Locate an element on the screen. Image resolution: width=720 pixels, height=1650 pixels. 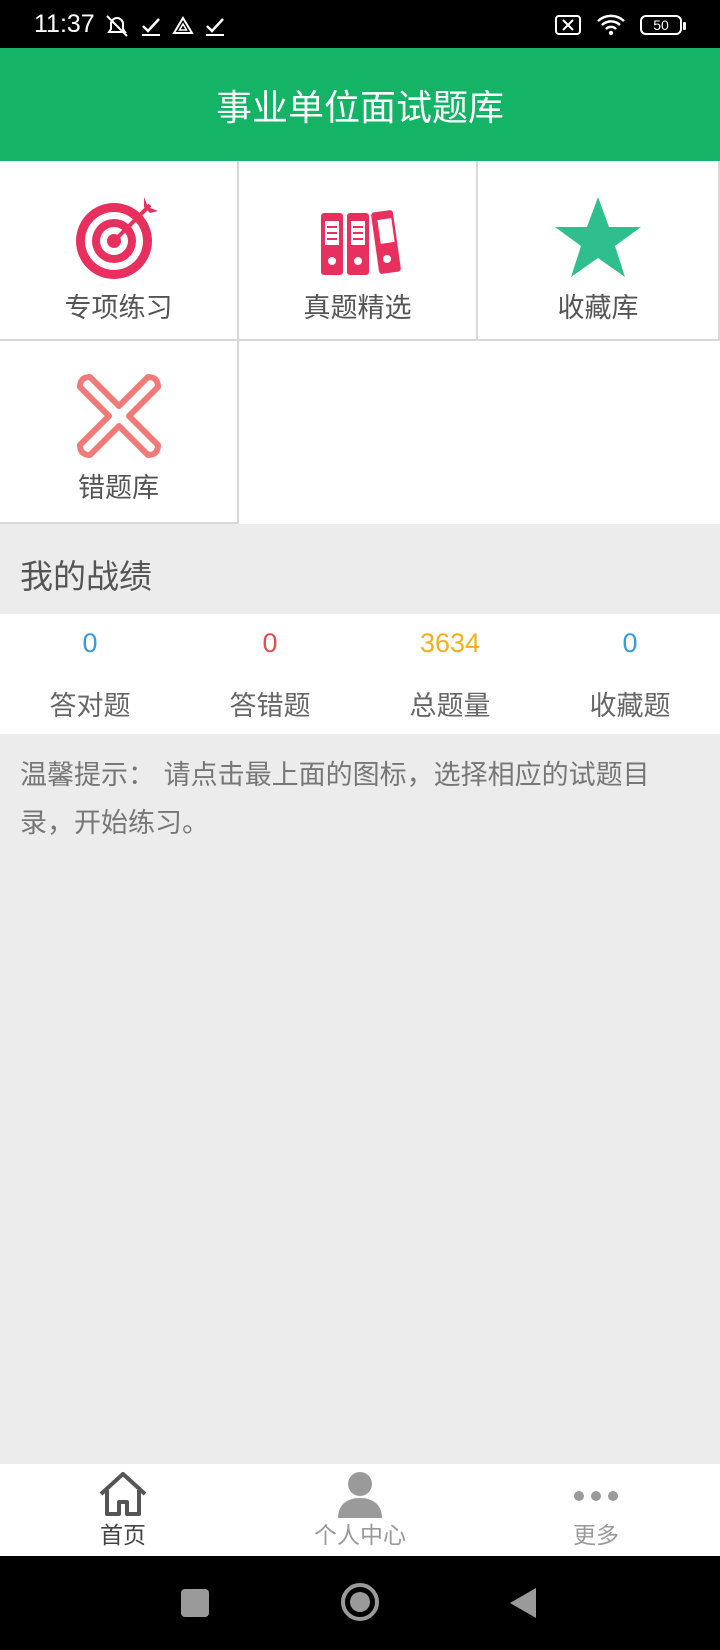
record-section-header: 我的战绩 is located at coordinates (360, 569).